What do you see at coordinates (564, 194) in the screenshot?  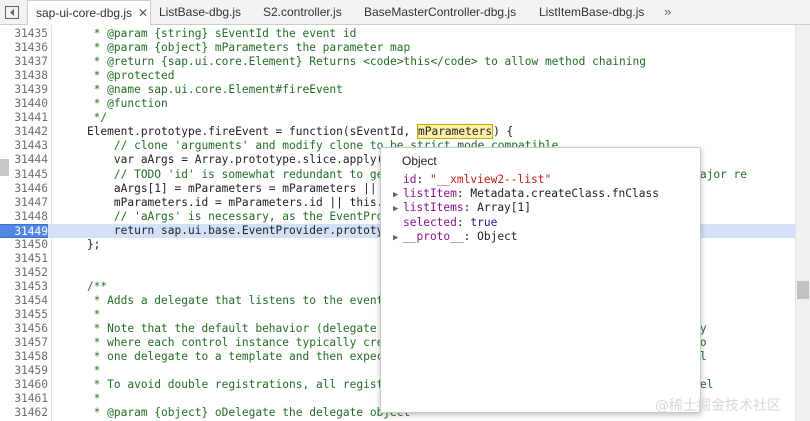 I see `property-value: Metadata.createClass.fnClass` at bounding box center [564, 194].